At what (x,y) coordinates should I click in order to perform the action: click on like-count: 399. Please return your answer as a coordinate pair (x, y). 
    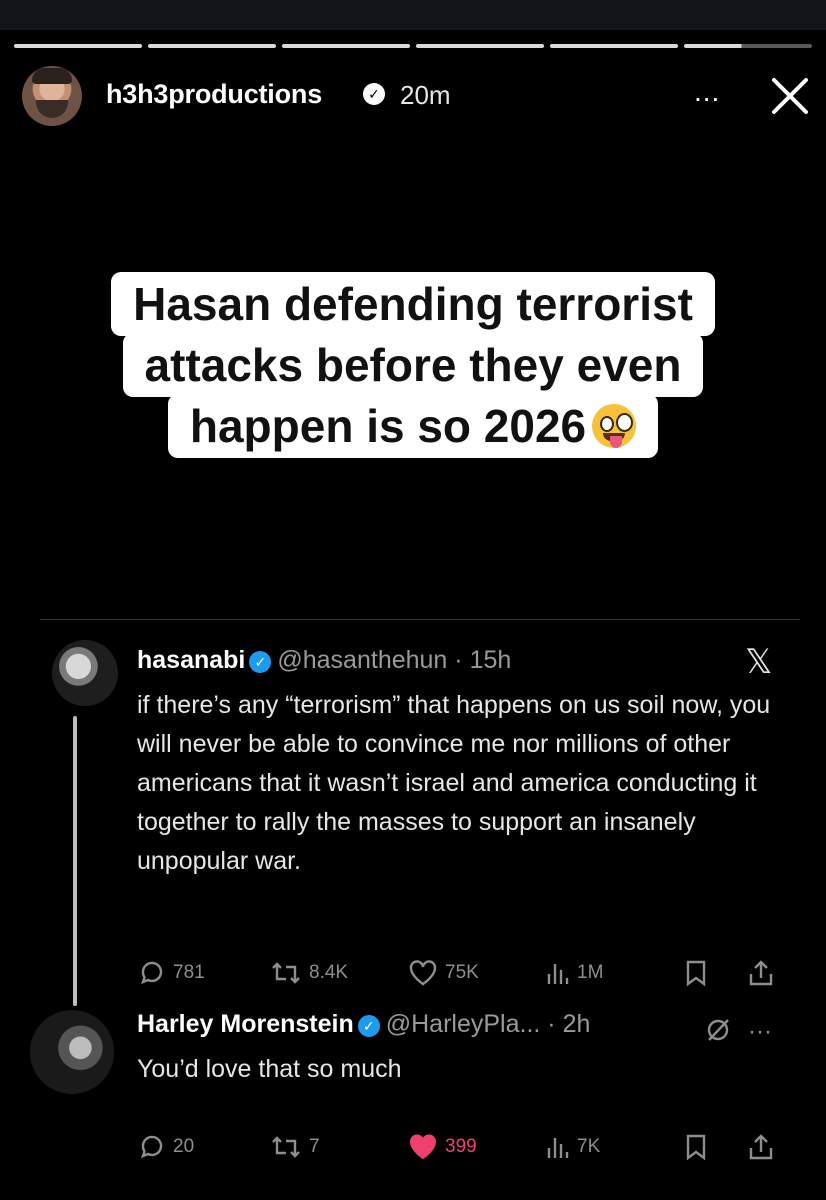
    Looking at the image, I should click on (461, 1146).